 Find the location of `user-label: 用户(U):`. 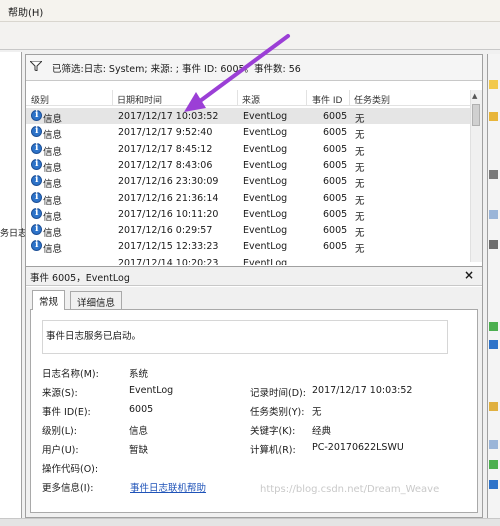

user-label: 用户(U): is located at coordinates (60, 450).